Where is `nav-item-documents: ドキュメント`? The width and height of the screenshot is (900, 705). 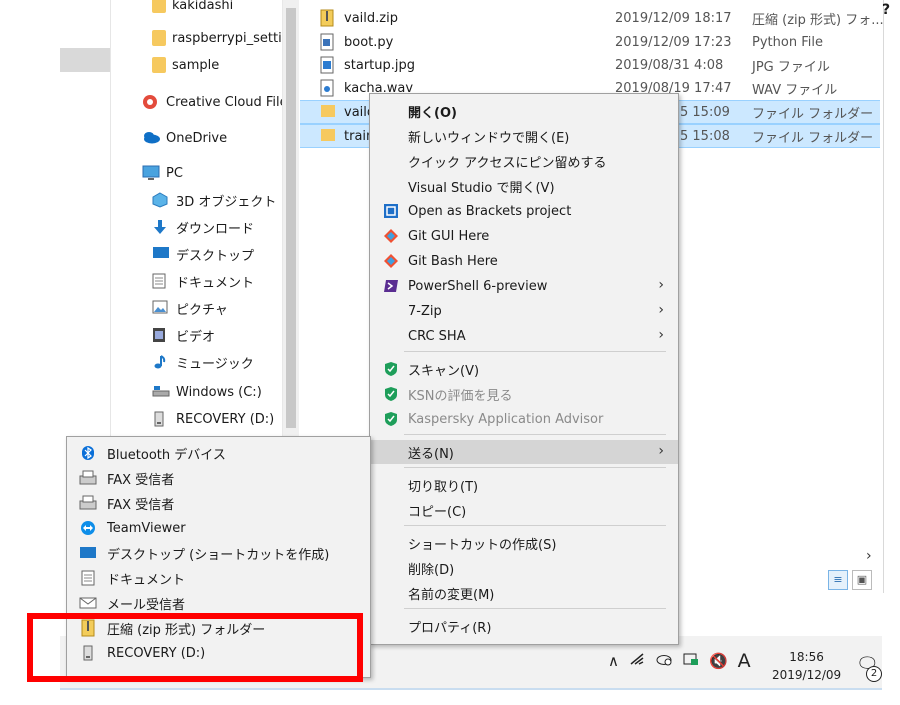 nav-item-documents: ドキュメント is located at coordinates (203, 281).